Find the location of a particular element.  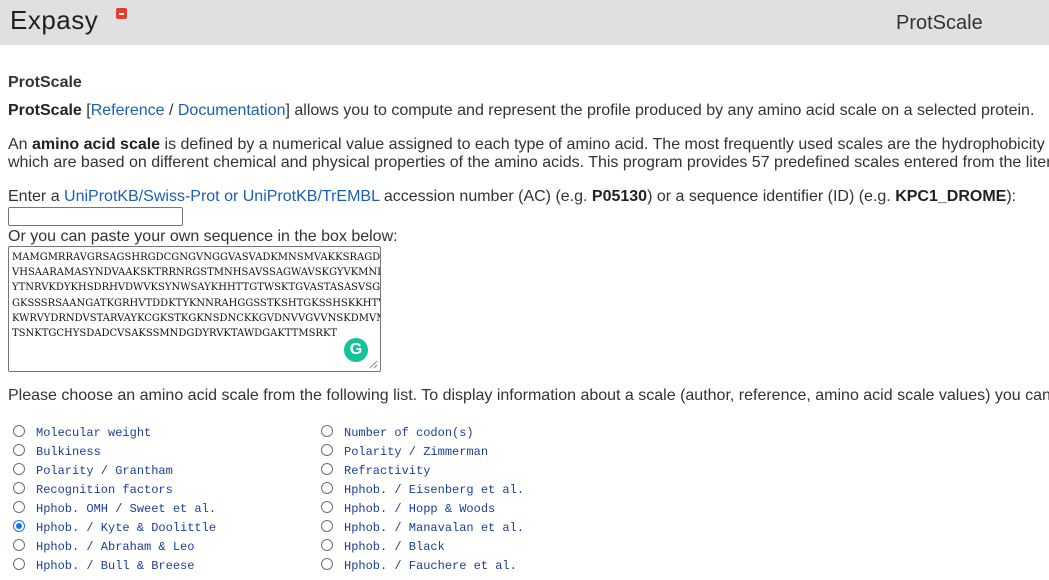

enter-text: Enter a is located at coordinates (36, 196).